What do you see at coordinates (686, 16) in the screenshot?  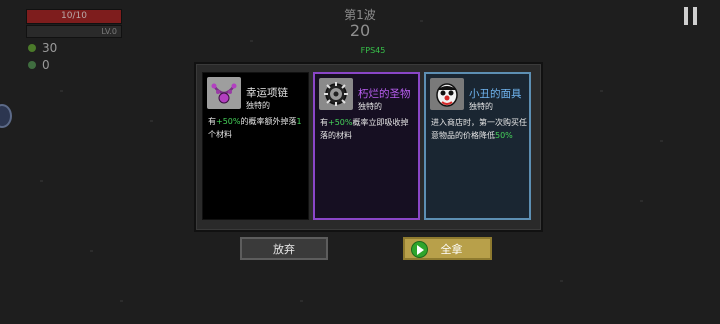 I see `pause-icon` at bounding box center [686, 16].